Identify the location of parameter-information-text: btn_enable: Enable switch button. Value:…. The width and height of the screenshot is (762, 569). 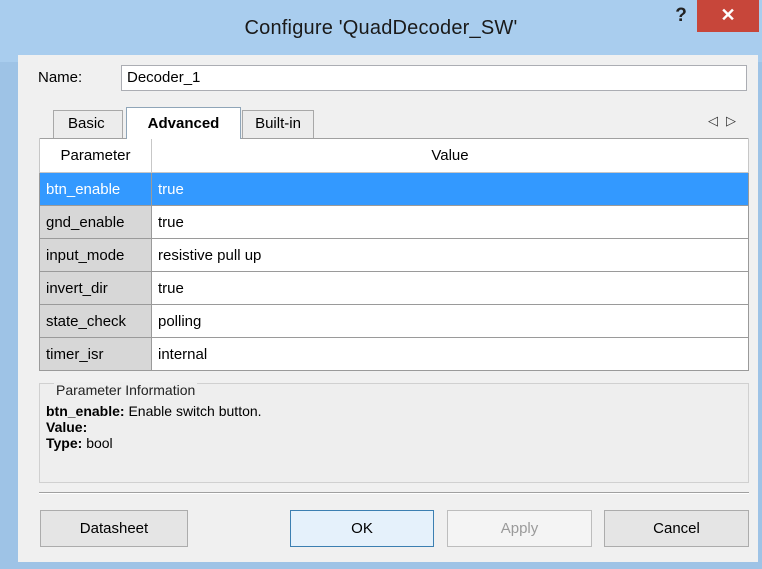
(154, 427).